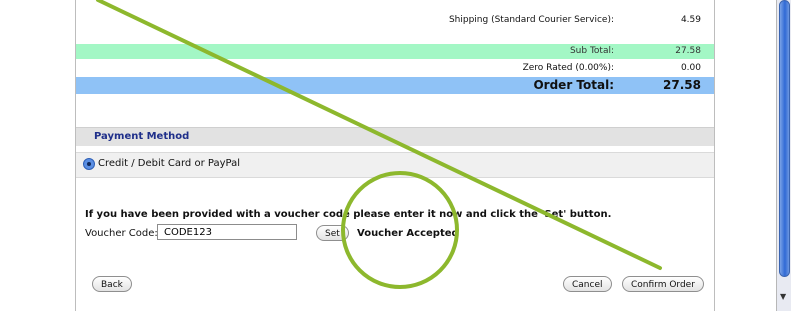  What do you see at coordinates (121, 233) in the screenshot?
I see `voucher-code-label: Voucher Code:` at bounding box center [121, 233].